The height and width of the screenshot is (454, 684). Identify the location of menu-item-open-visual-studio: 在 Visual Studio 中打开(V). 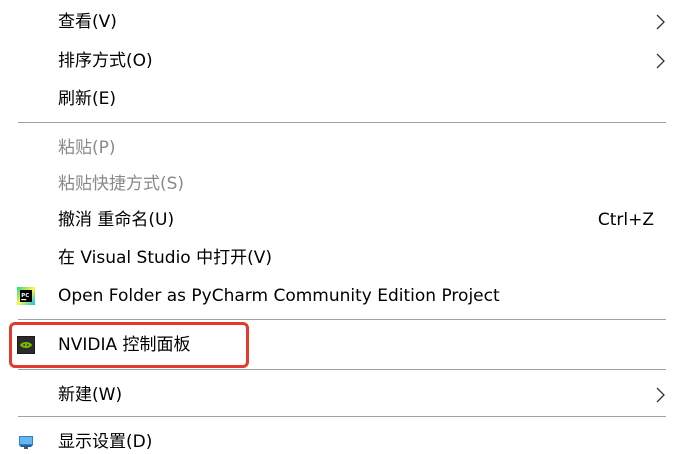
(342, 258).